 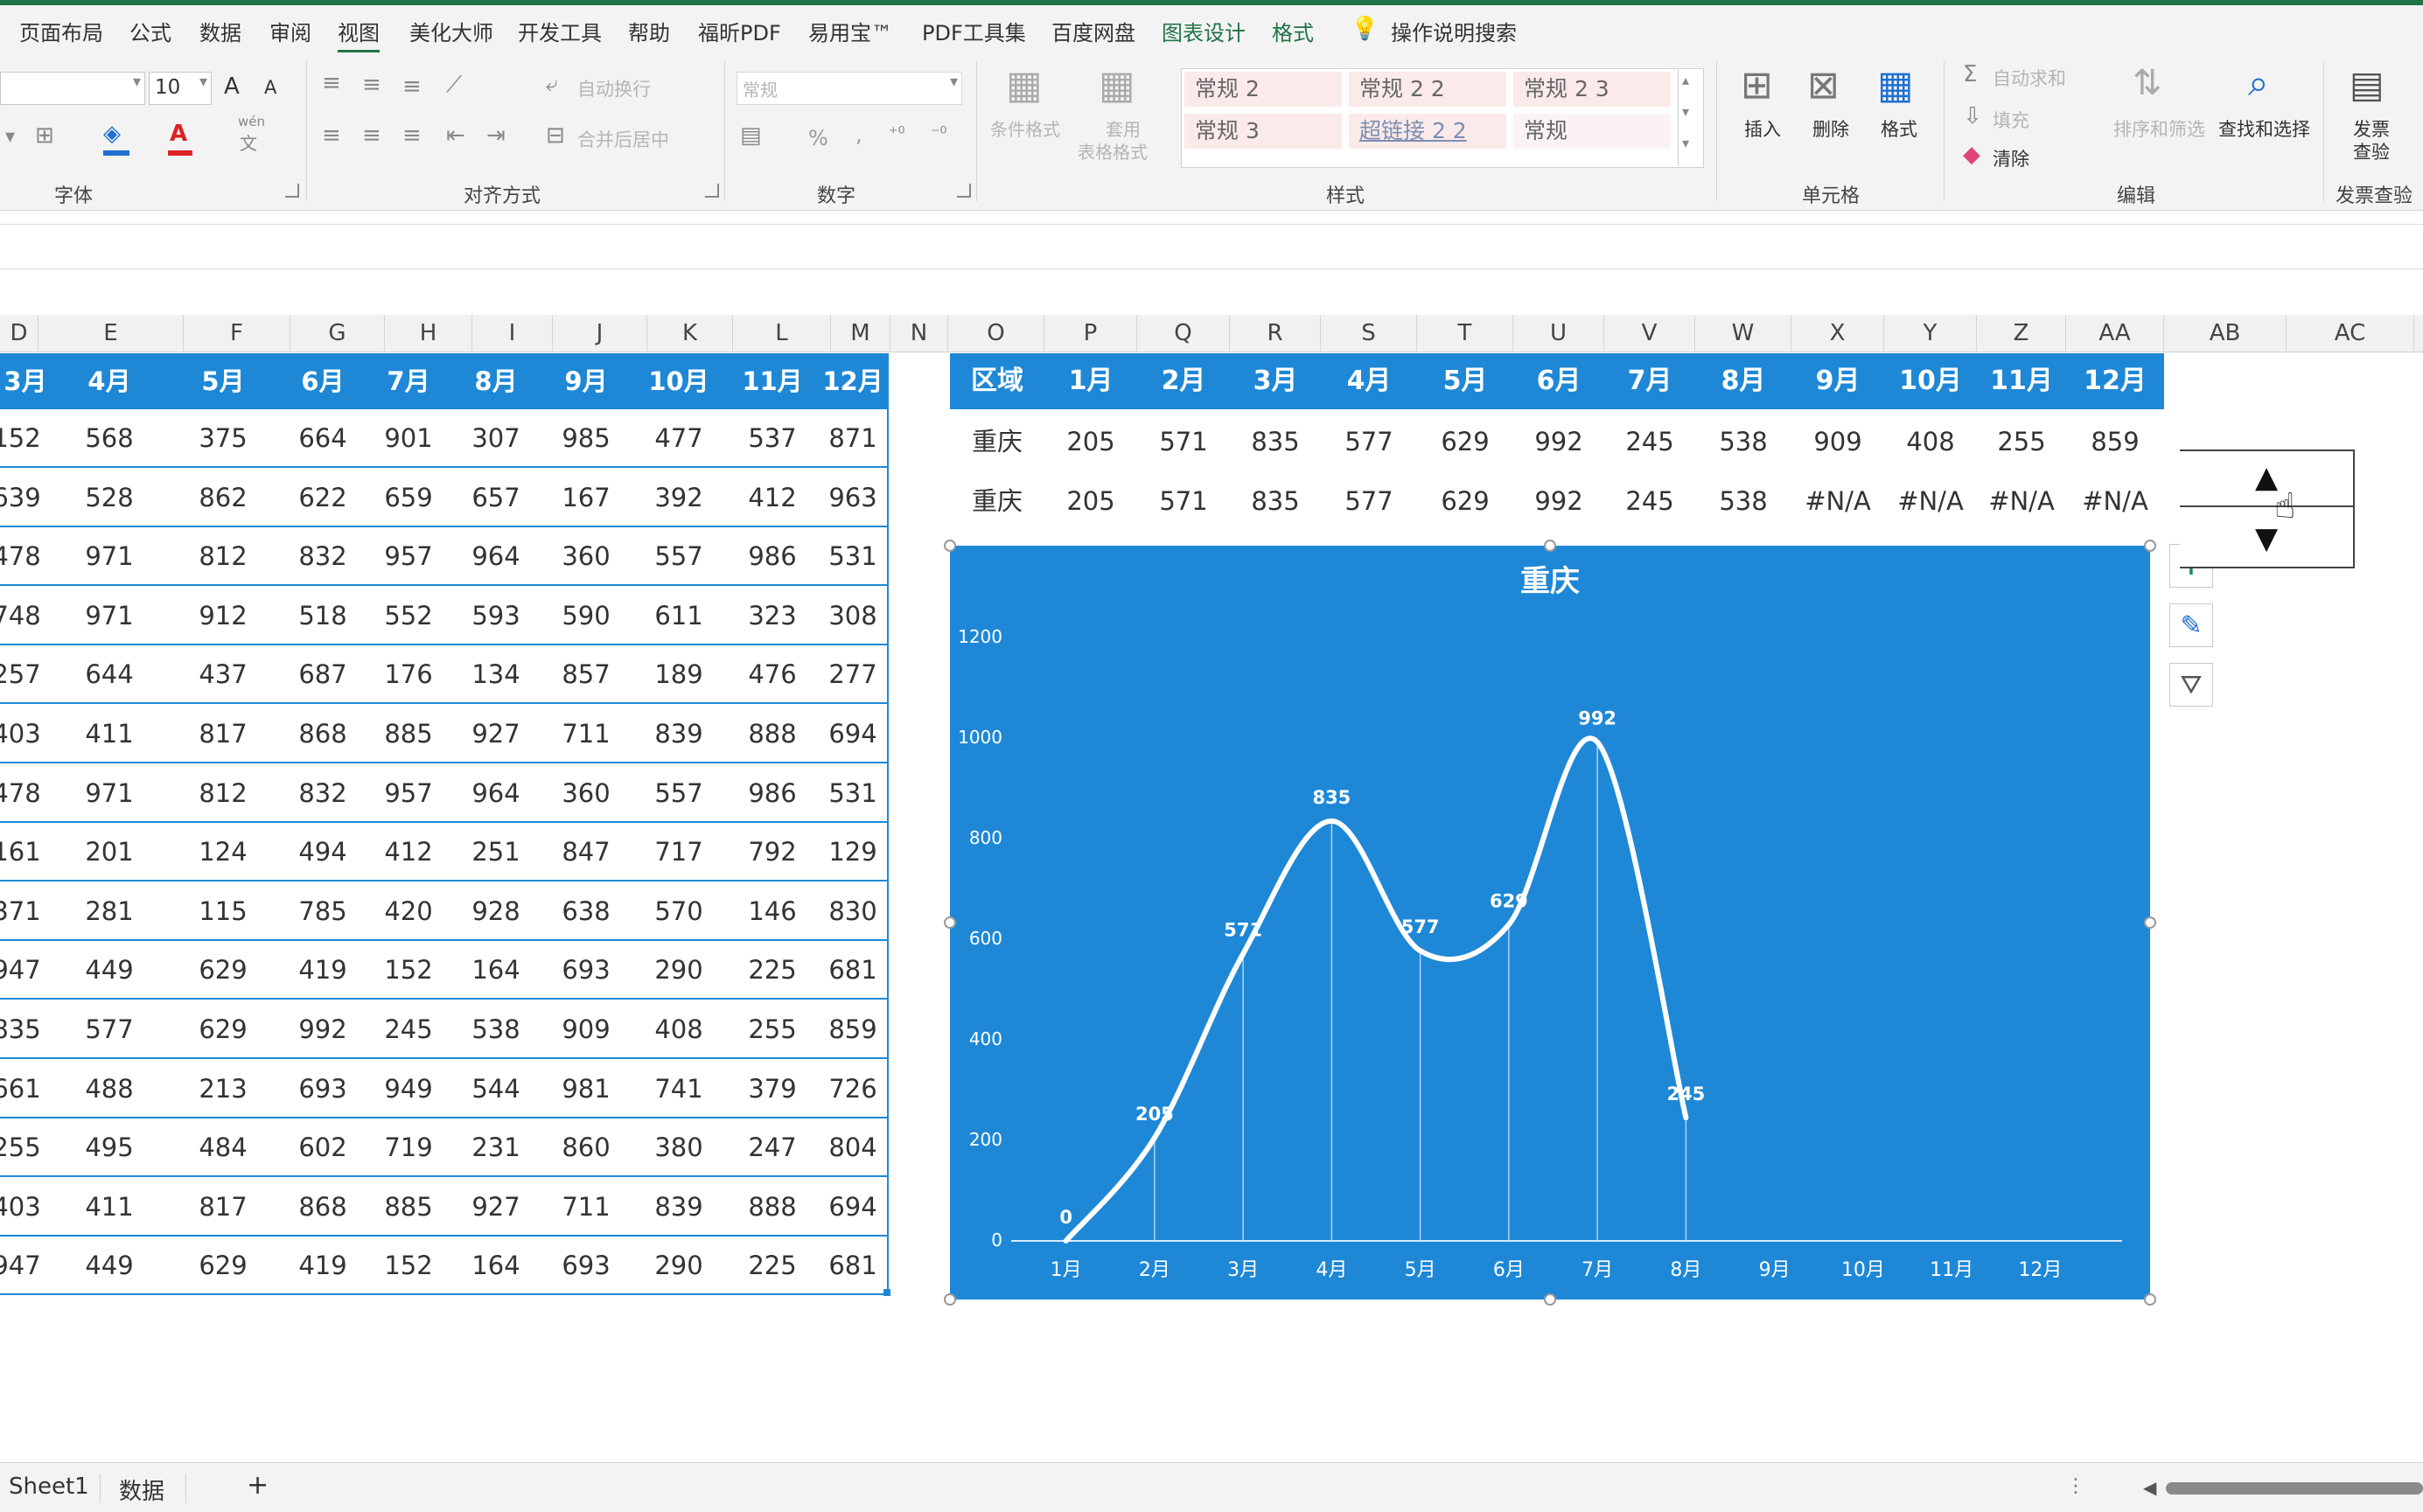 I want to click on table-cell: 868, so click(x=322, y=734).